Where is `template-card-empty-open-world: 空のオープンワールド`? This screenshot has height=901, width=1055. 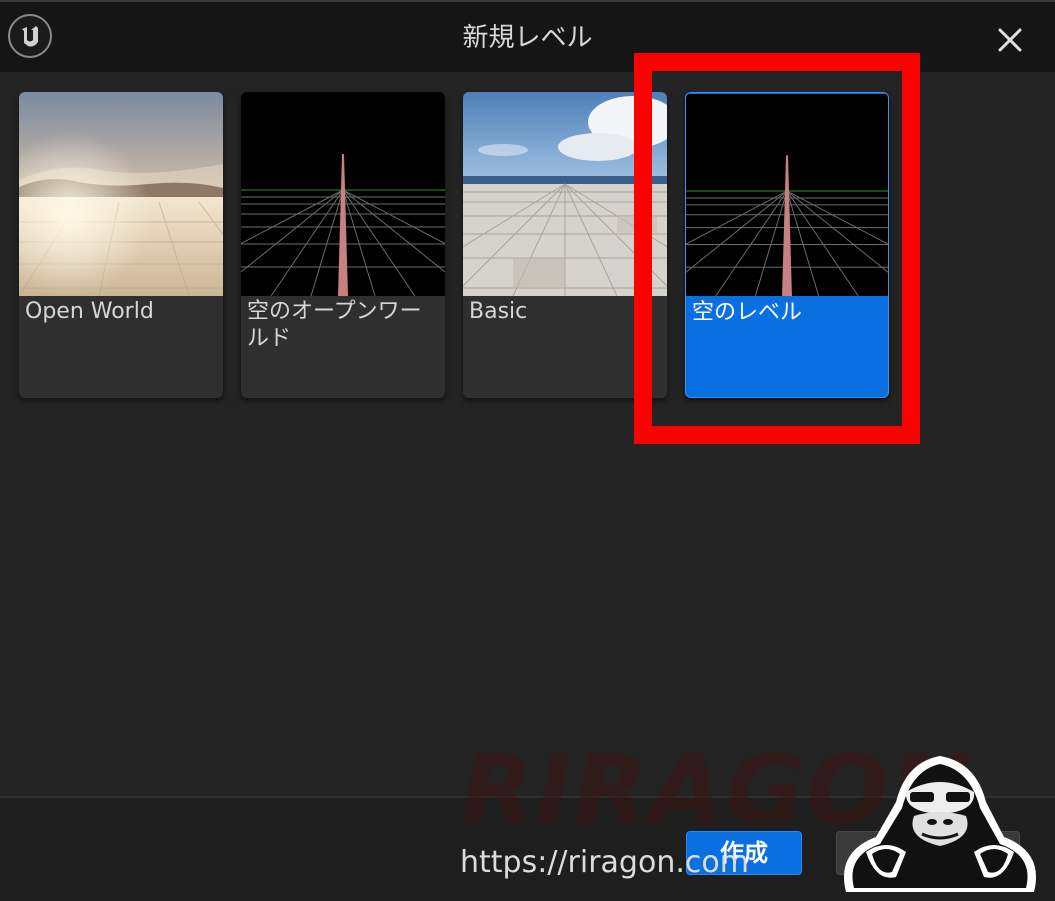 template-card-empty-open-world: 空のオープンワールド is located at coordinates (343, 245).